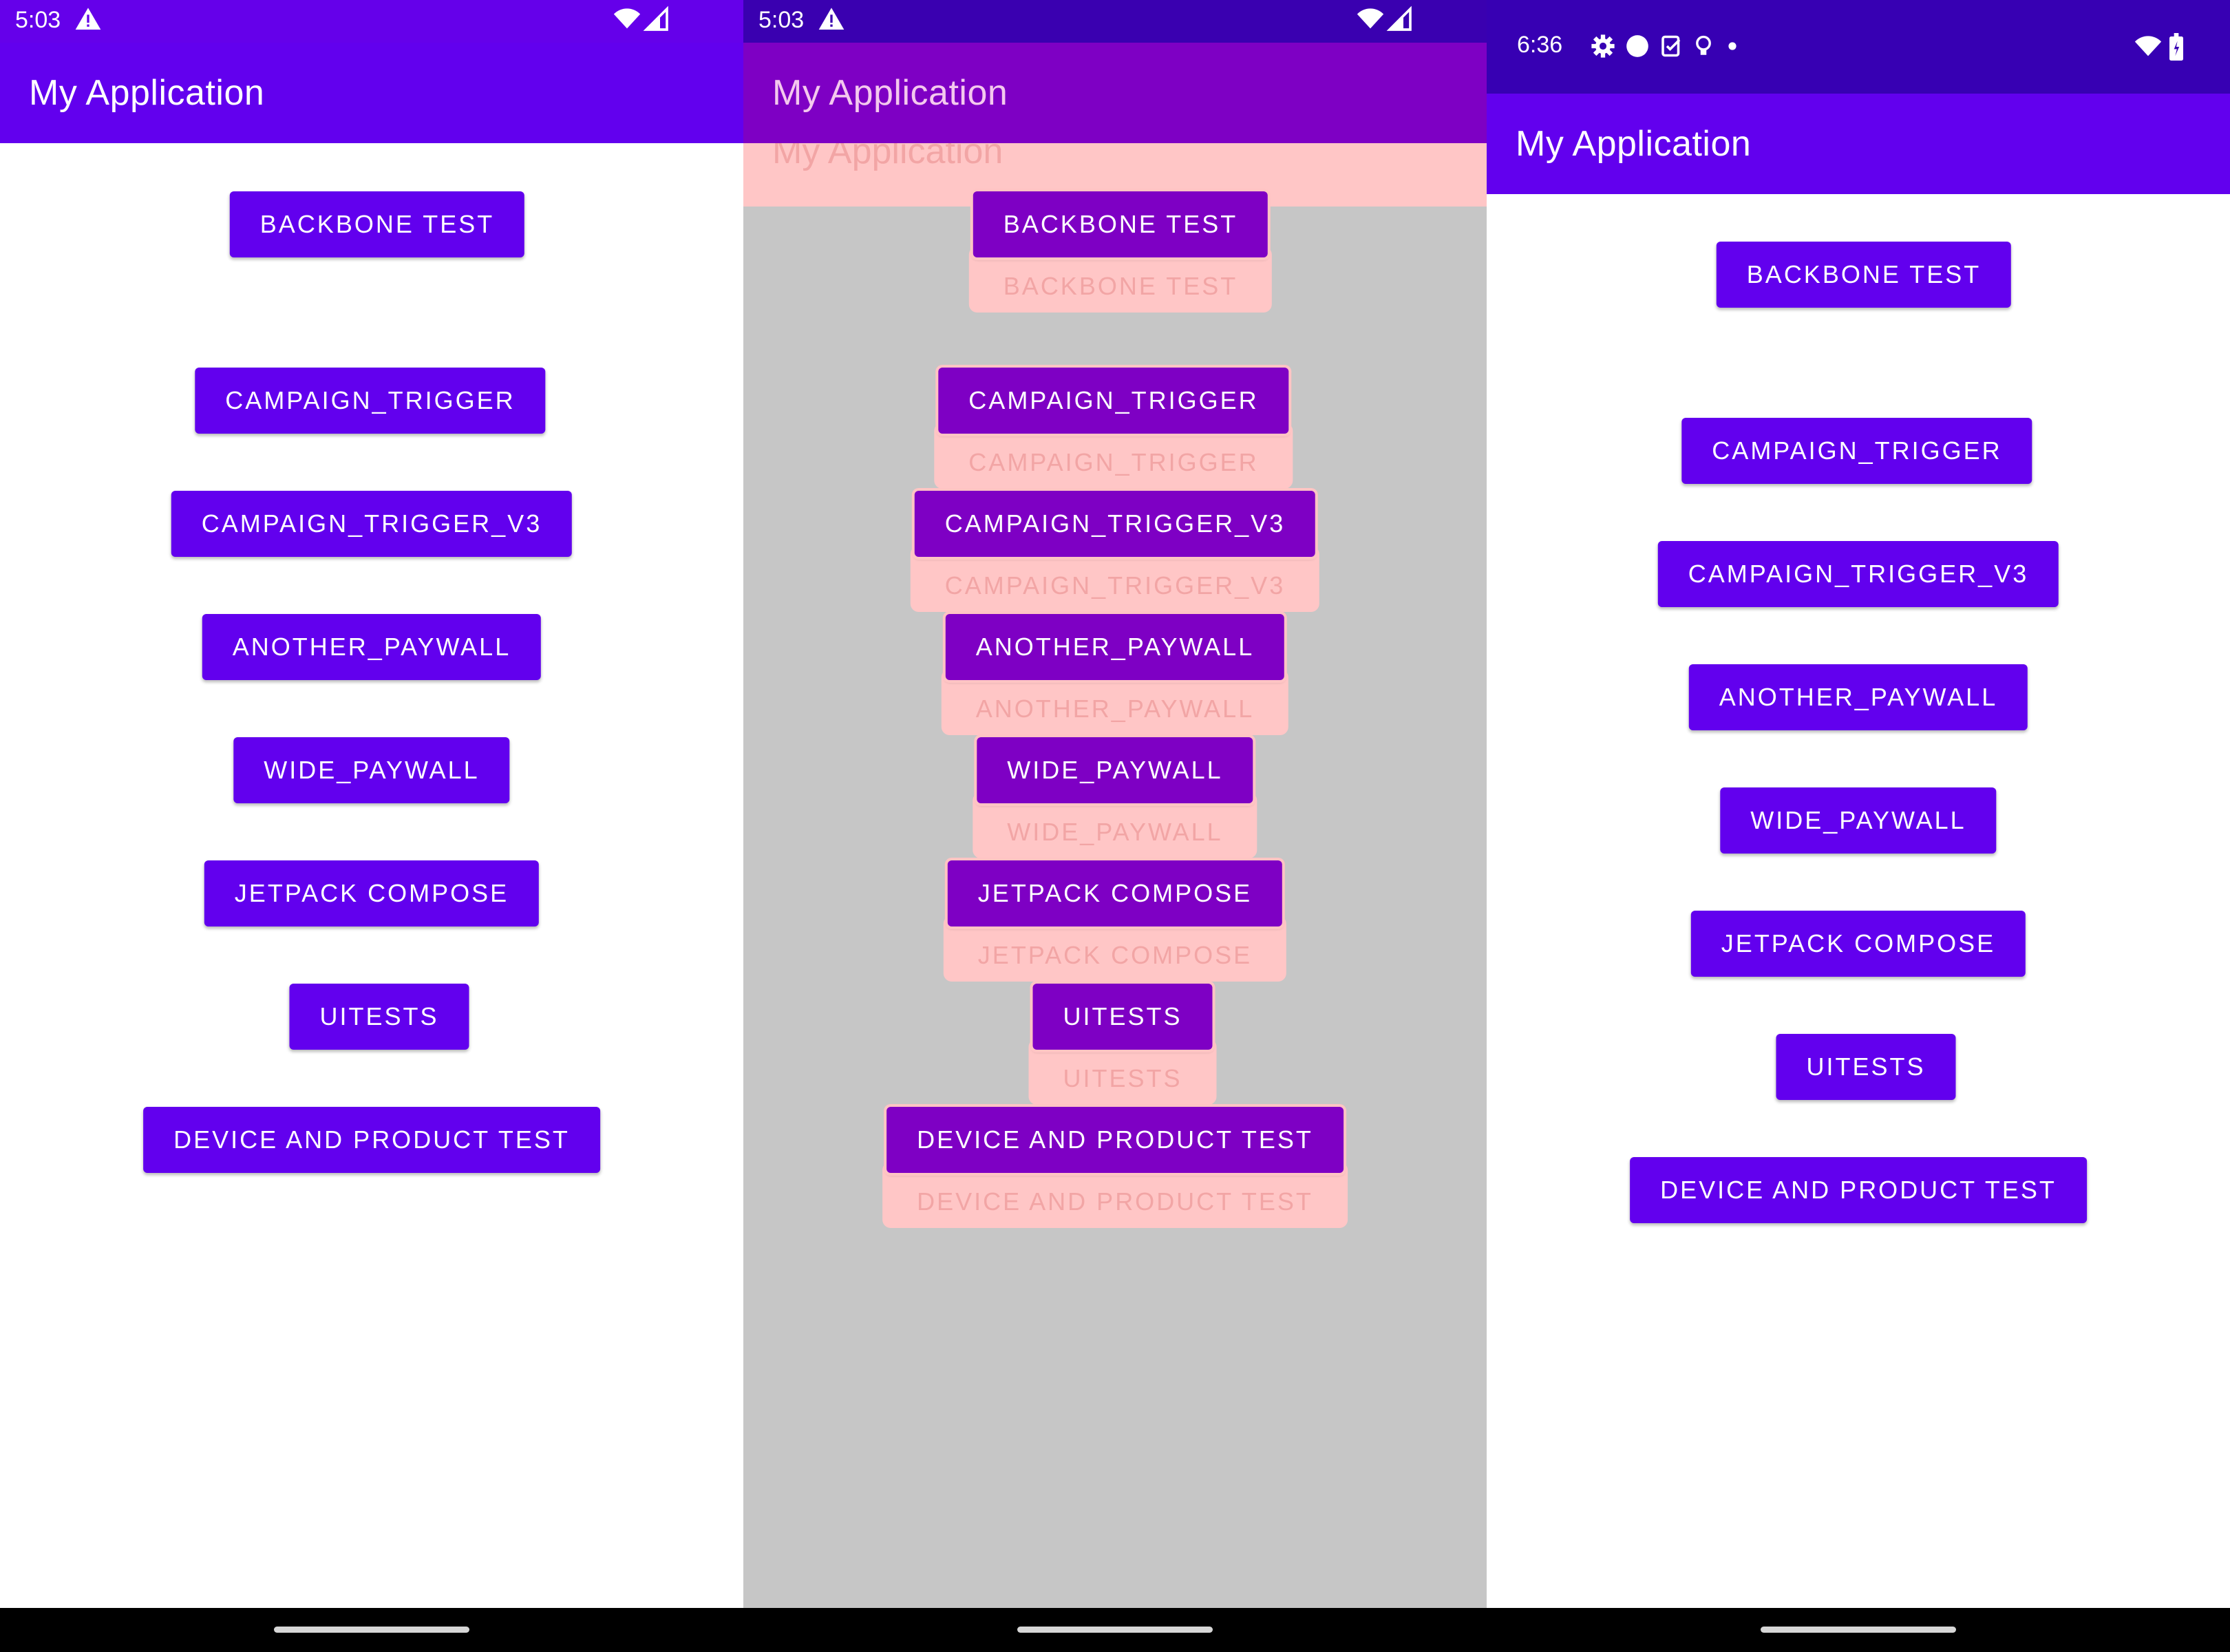 This screenshot has height=1652, width=2230. What do you see at coordinates (1732, 46) in the screenshot?
I see `dot-icon` at bounding box center [1732, 46].